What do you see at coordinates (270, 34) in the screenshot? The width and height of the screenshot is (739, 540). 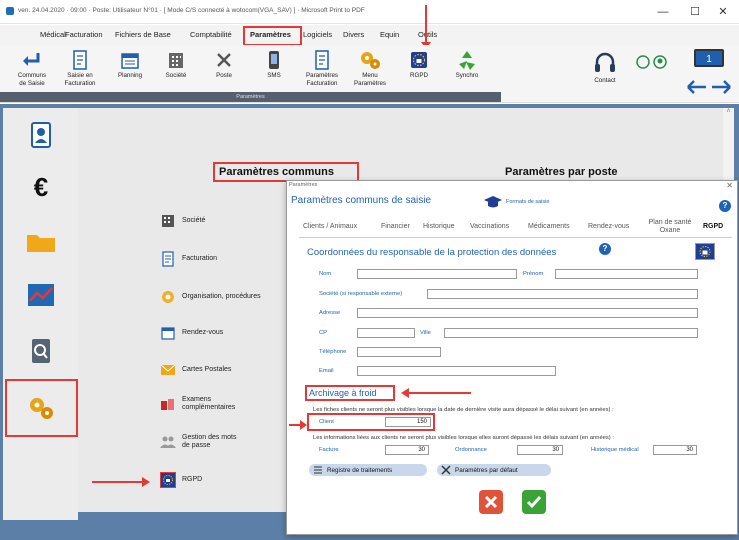 I see `menu-parametres: Paramètres` at bounding box center [270, 34].